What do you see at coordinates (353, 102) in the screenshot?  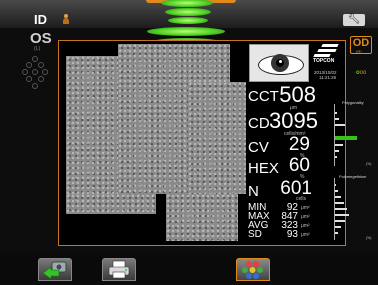 I see `polygonality-title: Polygonality` at bounding box center [353, 102].